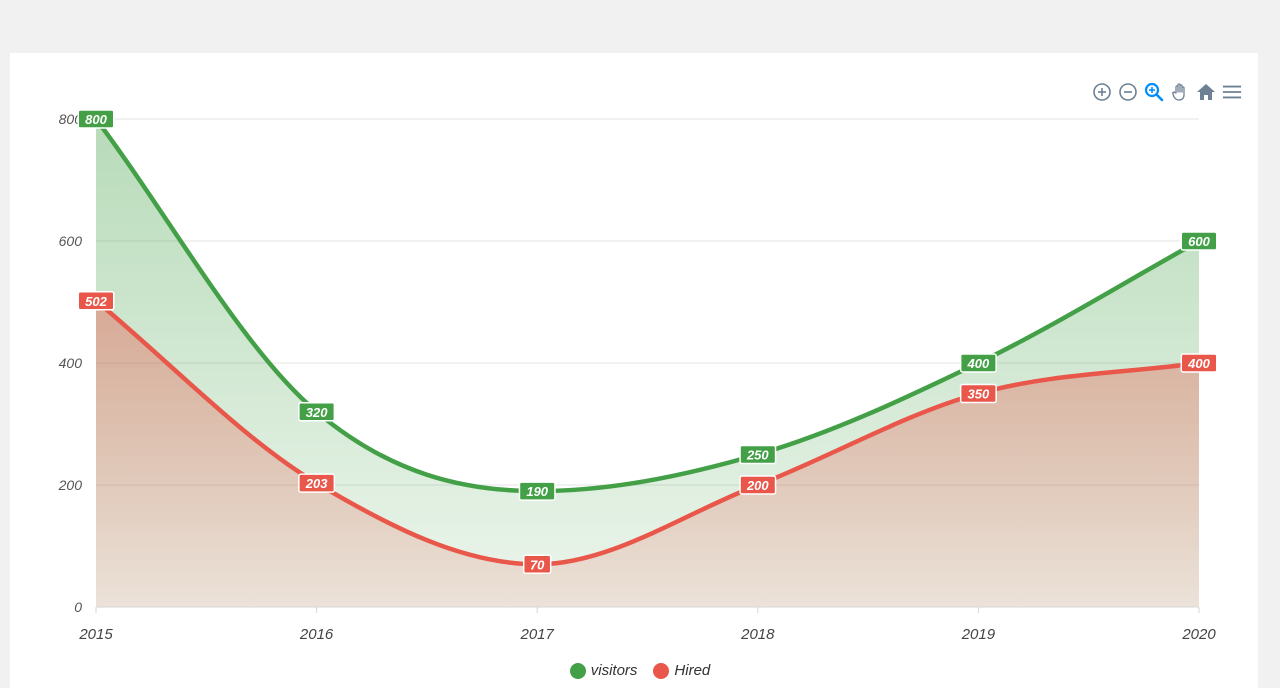 This screenshot has height=688, width=1280. What do you see at coordinates (978, 634) in the screenshot?
I see `x-tick-label-2019: 2019` at bounding box center [978, 634].